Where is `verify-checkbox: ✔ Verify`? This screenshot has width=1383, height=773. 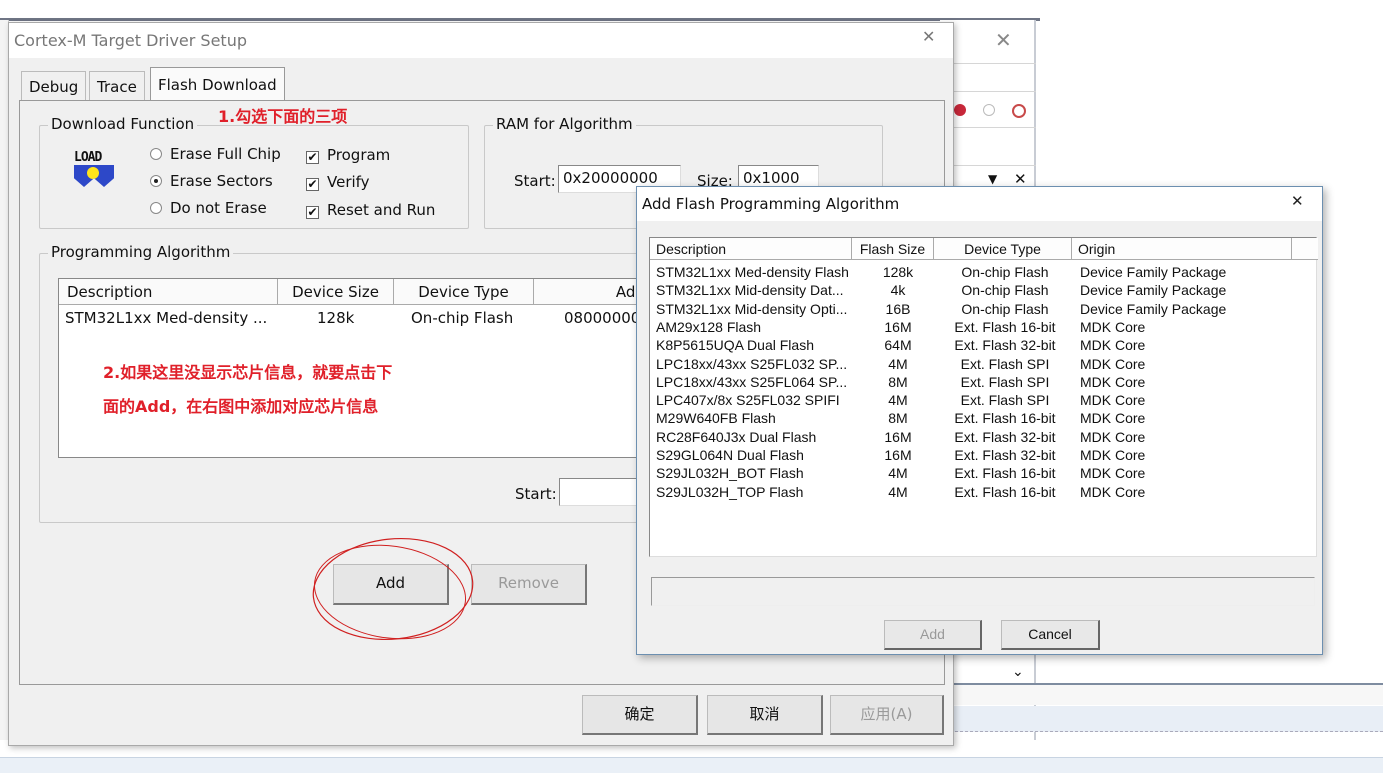 verify-checkbox: ✔ Verify is located at coordinates (338, 182).